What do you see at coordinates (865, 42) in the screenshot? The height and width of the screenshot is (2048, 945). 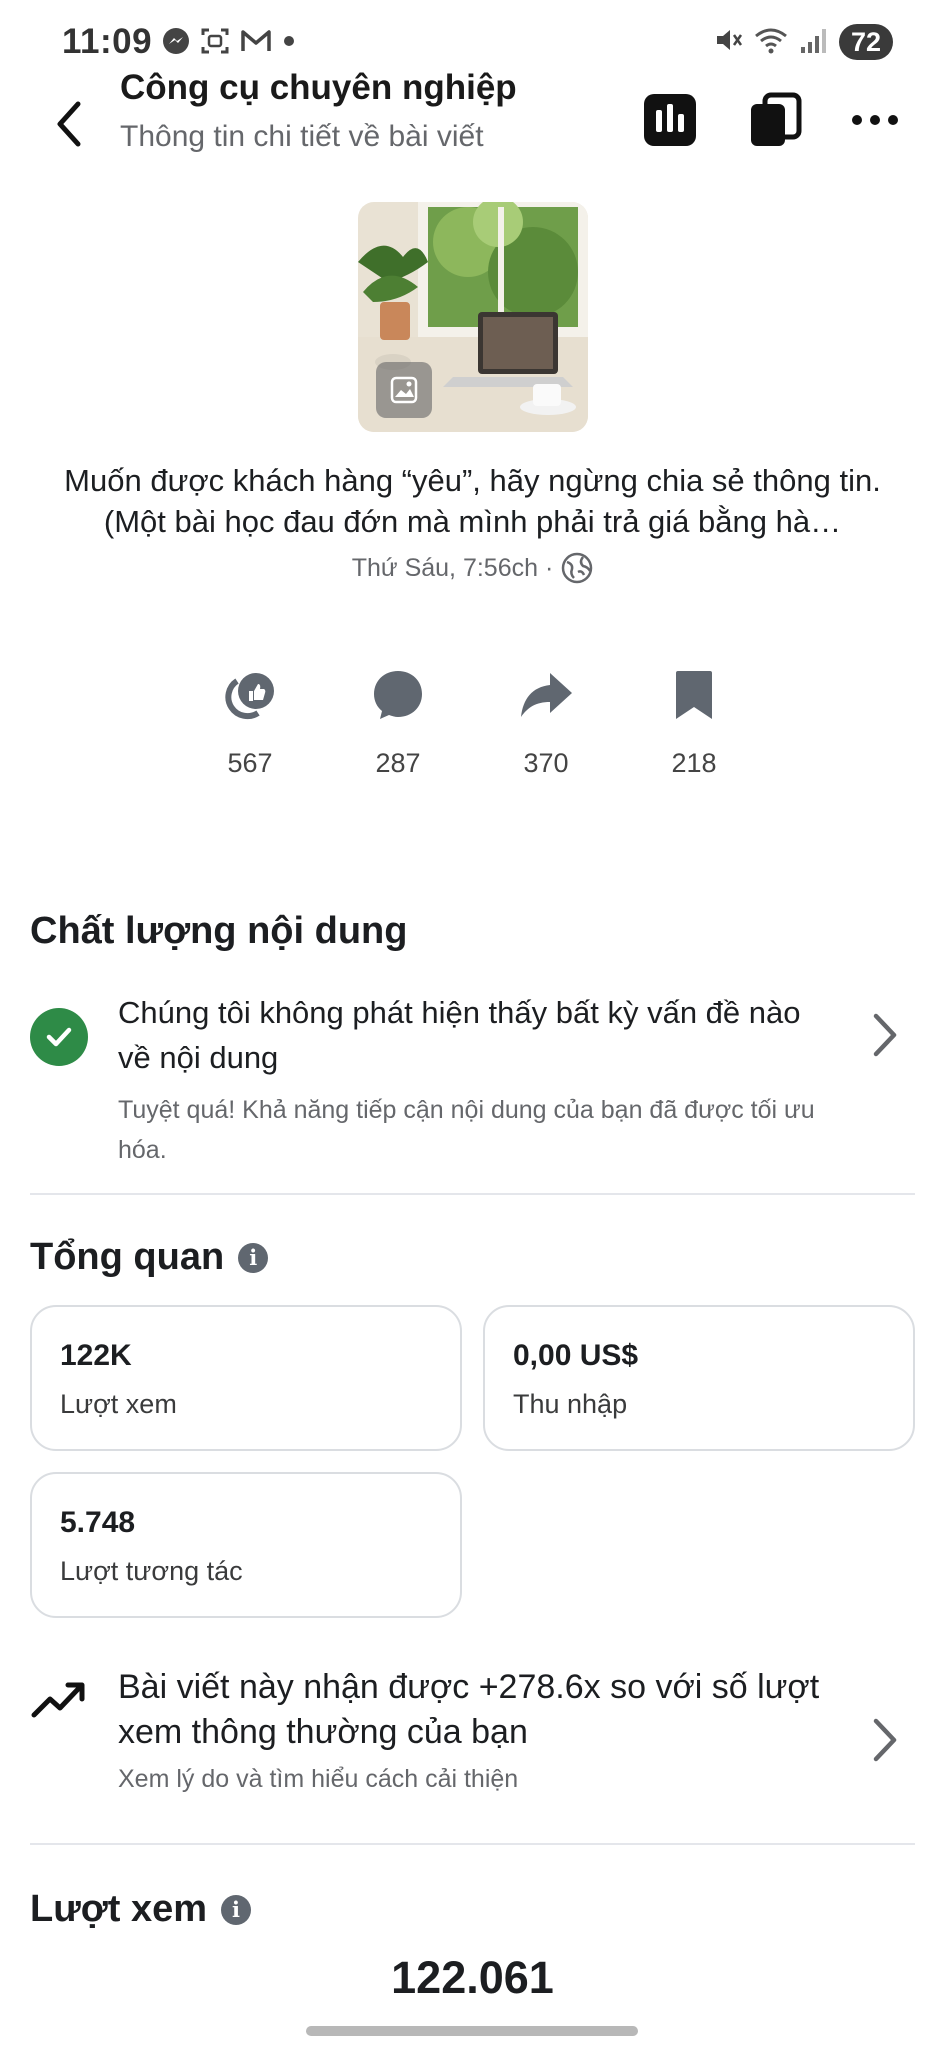 I see `battery-indicator: 72` at bounding box center [865, 42].